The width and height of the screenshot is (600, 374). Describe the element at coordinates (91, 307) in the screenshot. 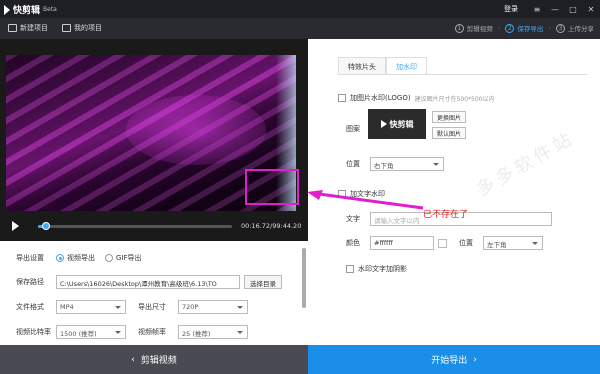

I see `file-format-select: MP4` at that location.